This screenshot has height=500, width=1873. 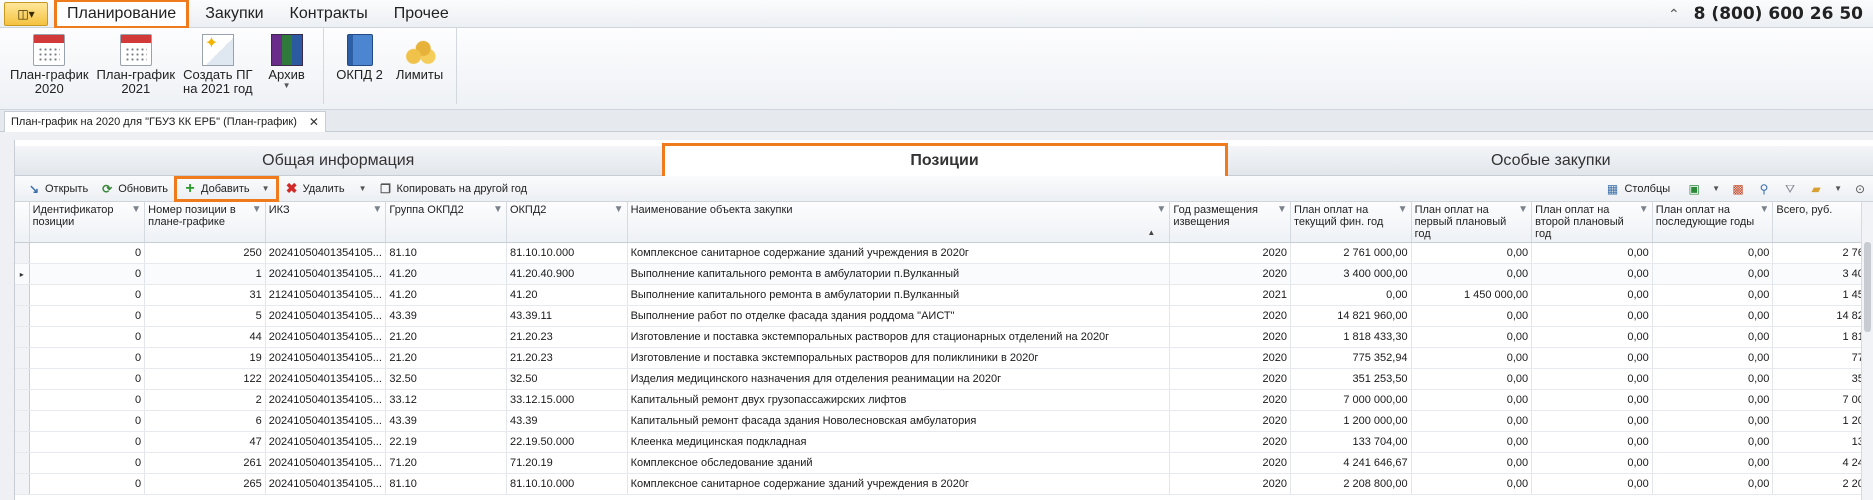 I want to click on menu-item-purchases: Закупки, so click(x=234, y=14).